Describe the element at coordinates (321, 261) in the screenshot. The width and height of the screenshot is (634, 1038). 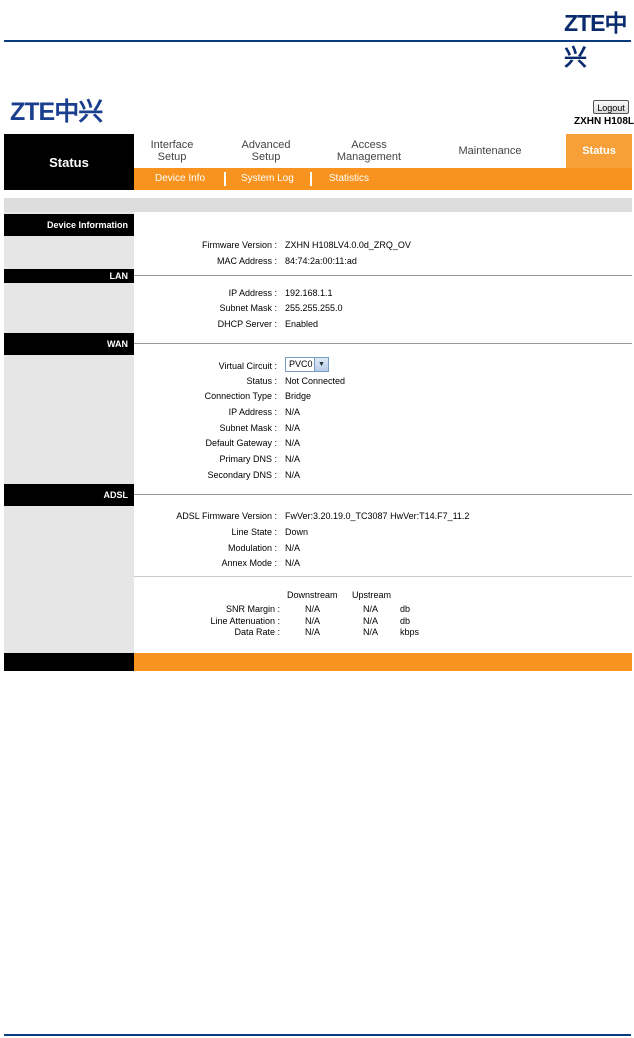
I see `mac-address-value: 84:74:2a:00:11:ad` at that location.